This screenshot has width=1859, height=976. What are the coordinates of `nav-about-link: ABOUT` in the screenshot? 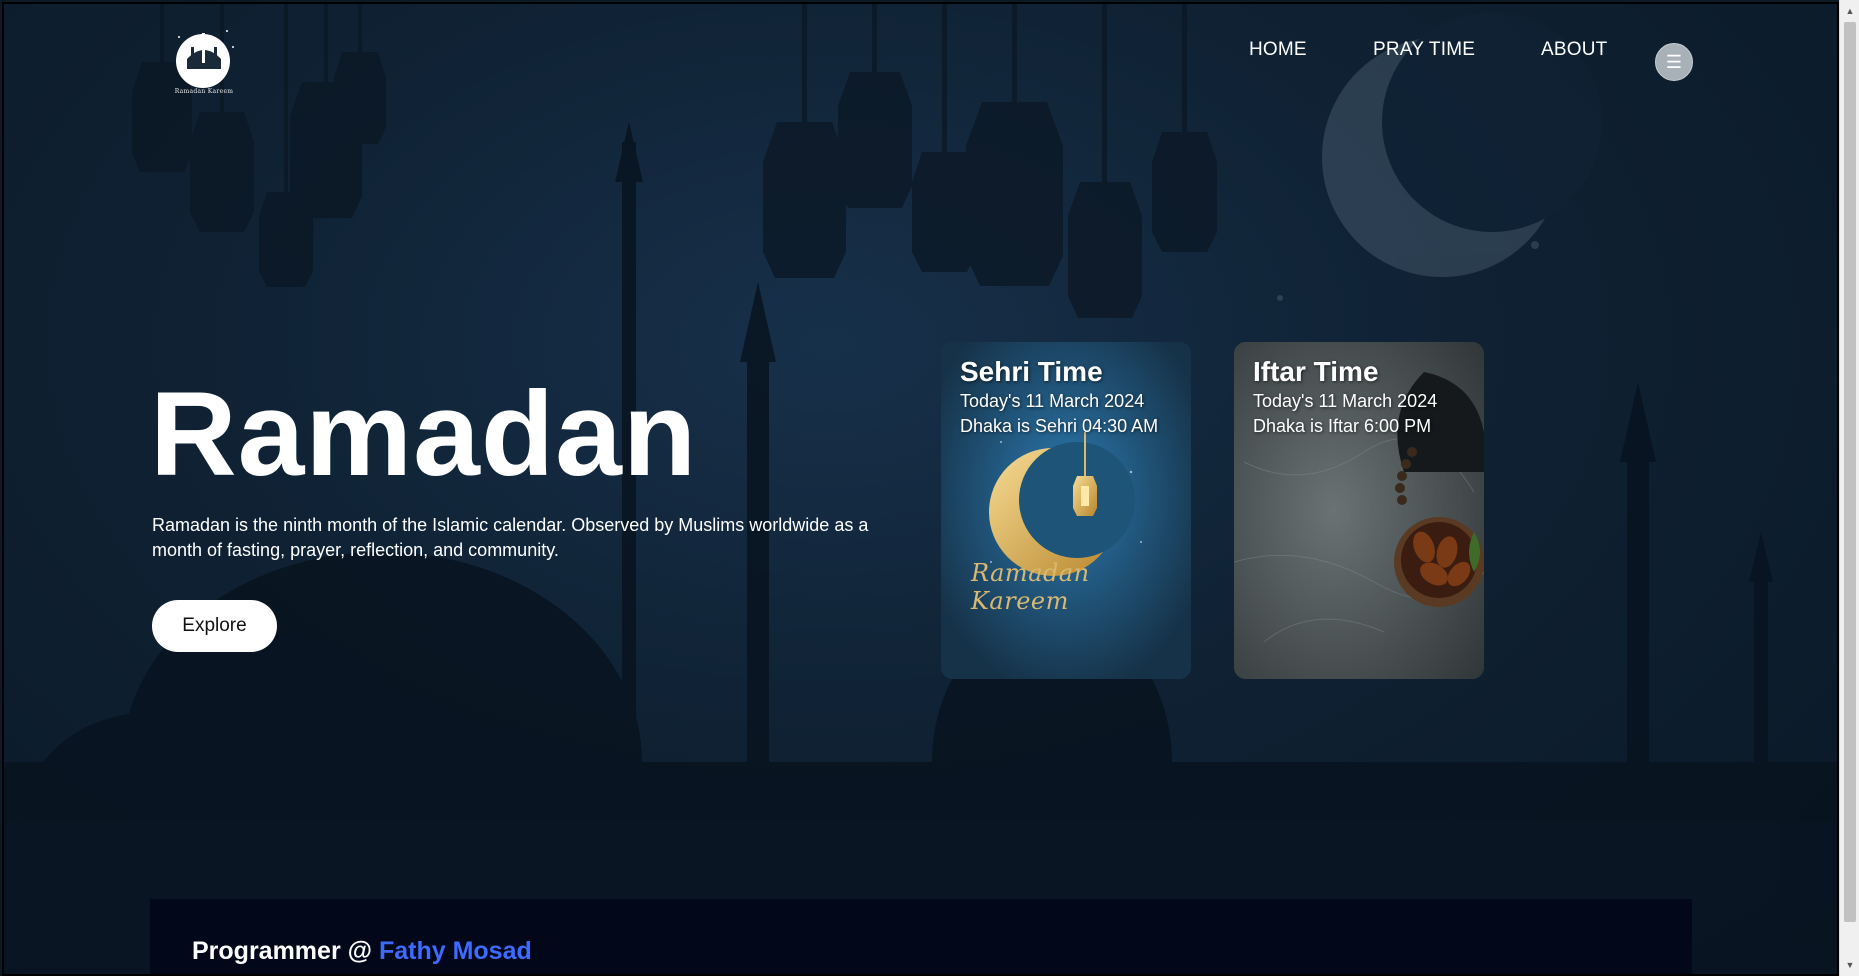 It's located at (1581, 50).